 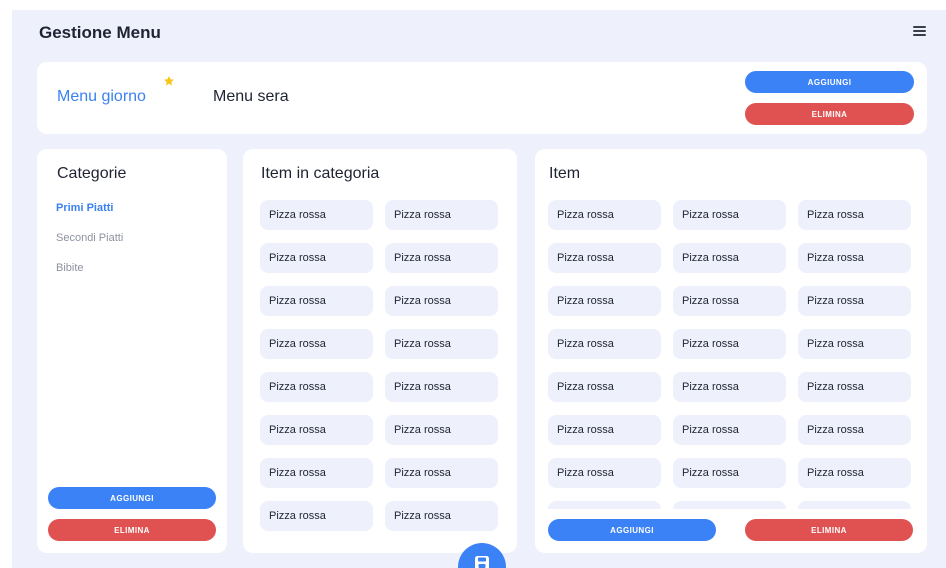 What do you see at coordinates (132, 498) in the screenshot?
I see `add-category-button: AGGIUNGI` at bounding box center [132, 498].